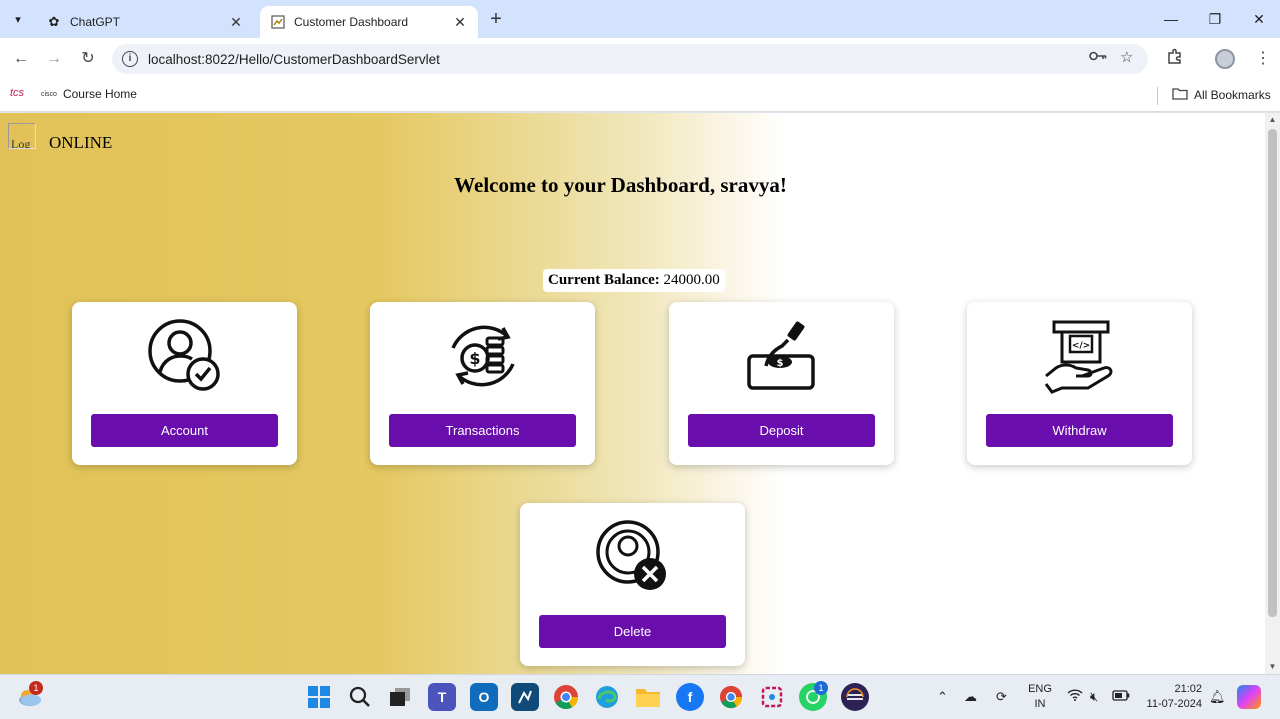  I want to click on scroll-thumb, so click(1272, 373).